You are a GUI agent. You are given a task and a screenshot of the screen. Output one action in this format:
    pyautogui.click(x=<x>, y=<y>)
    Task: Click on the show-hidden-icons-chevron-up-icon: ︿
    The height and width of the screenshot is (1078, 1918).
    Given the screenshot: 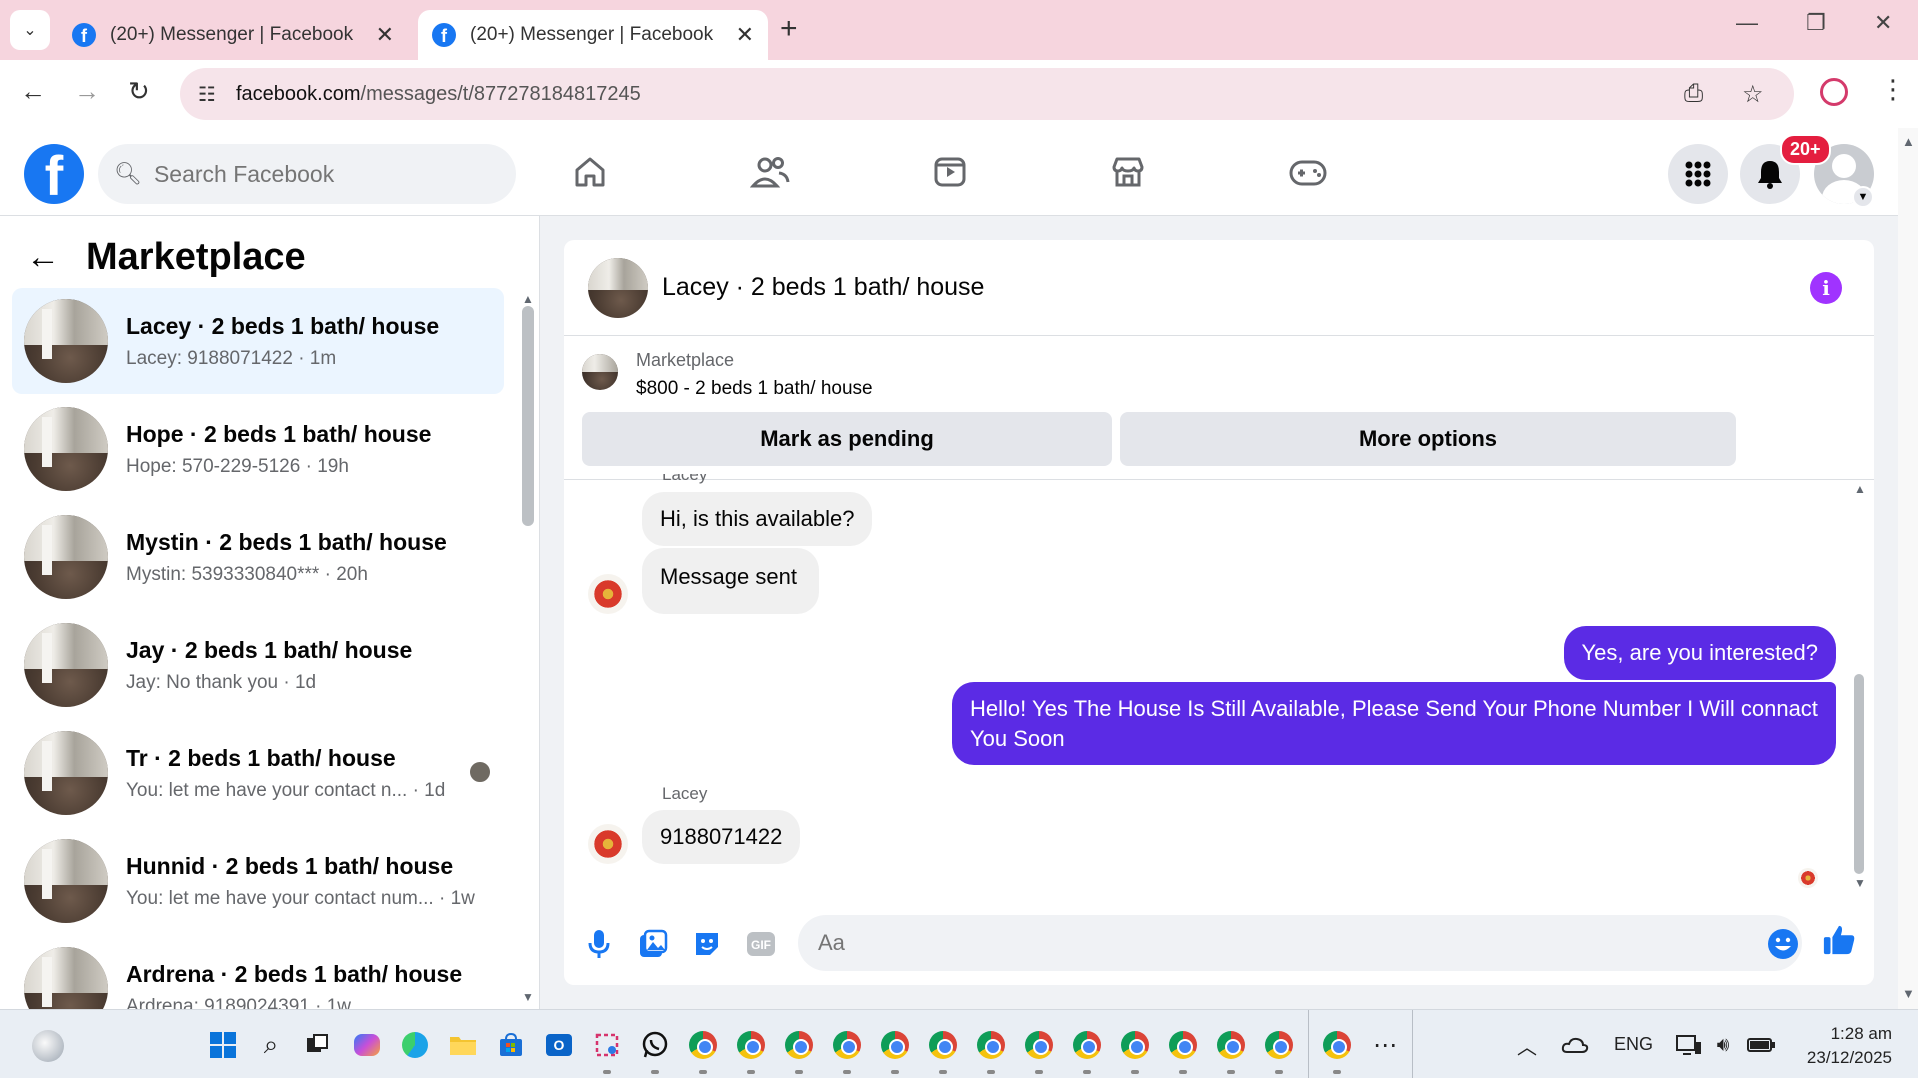 What is the action you would take?
    pyautogui.click(x=1527, y=1045)
    